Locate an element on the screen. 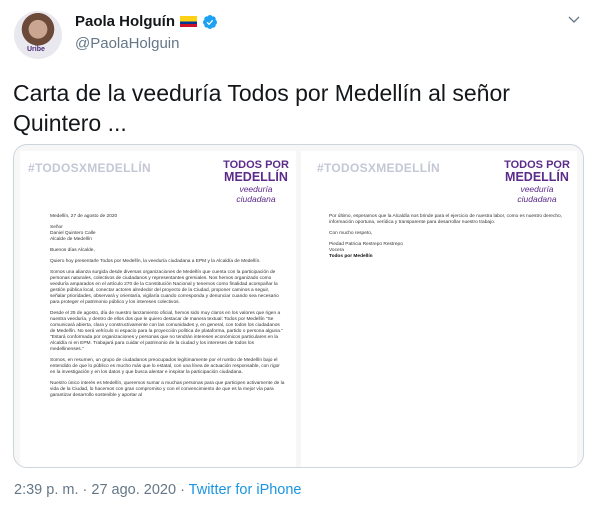 This screenshot has width=597, height=507. tweet-time: 2:39 p. m. is located at coordinates (46, 490).